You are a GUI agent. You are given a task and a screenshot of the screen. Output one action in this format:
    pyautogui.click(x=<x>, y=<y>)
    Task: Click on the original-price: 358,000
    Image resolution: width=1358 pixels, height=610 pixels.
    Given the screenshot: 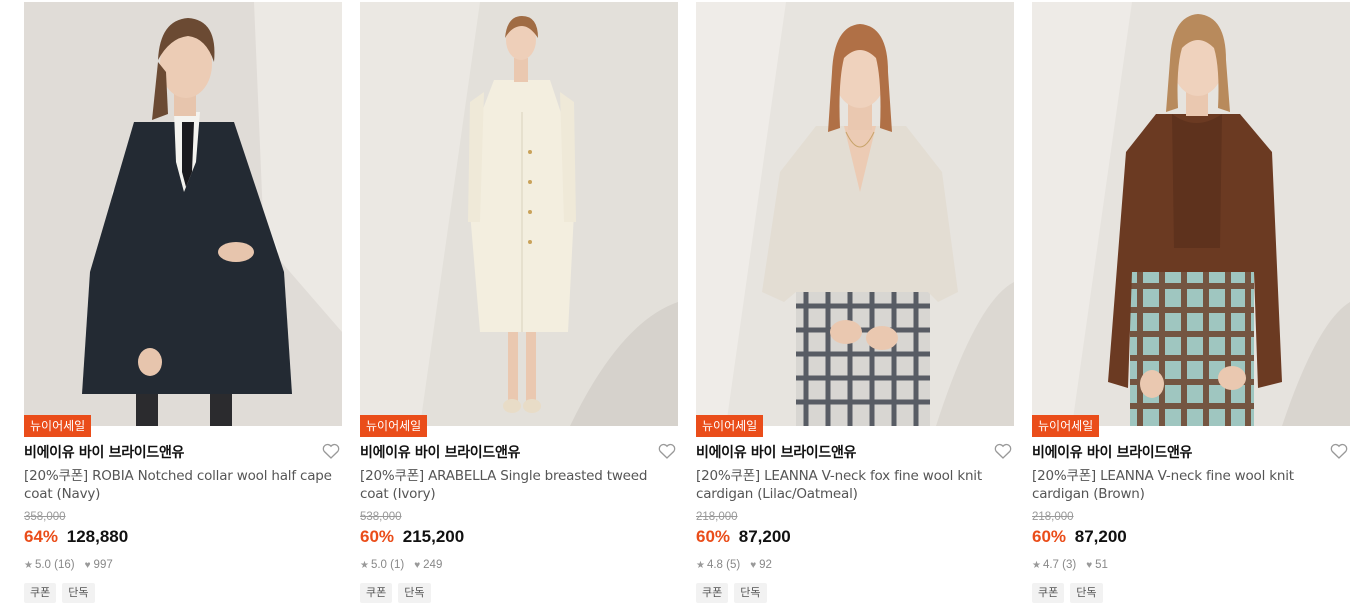 What is the action you would take?
    pyautogui.click(x=45, y=517)
    